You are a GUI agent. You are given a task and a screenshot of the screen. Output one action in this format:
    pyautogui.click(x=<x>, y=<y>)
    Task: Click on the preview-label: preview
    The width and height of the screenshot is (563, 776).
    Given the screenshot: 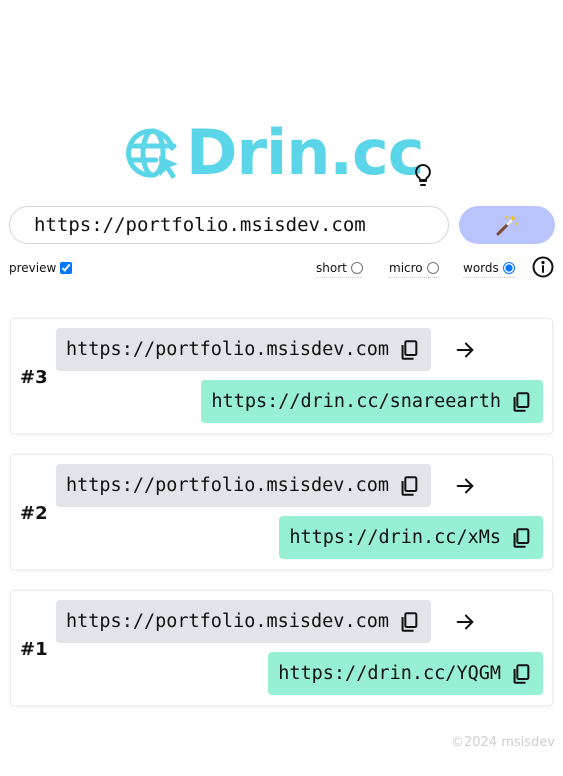 What is the action you would take?
    pyautogui.click(x=33, y=268)
    